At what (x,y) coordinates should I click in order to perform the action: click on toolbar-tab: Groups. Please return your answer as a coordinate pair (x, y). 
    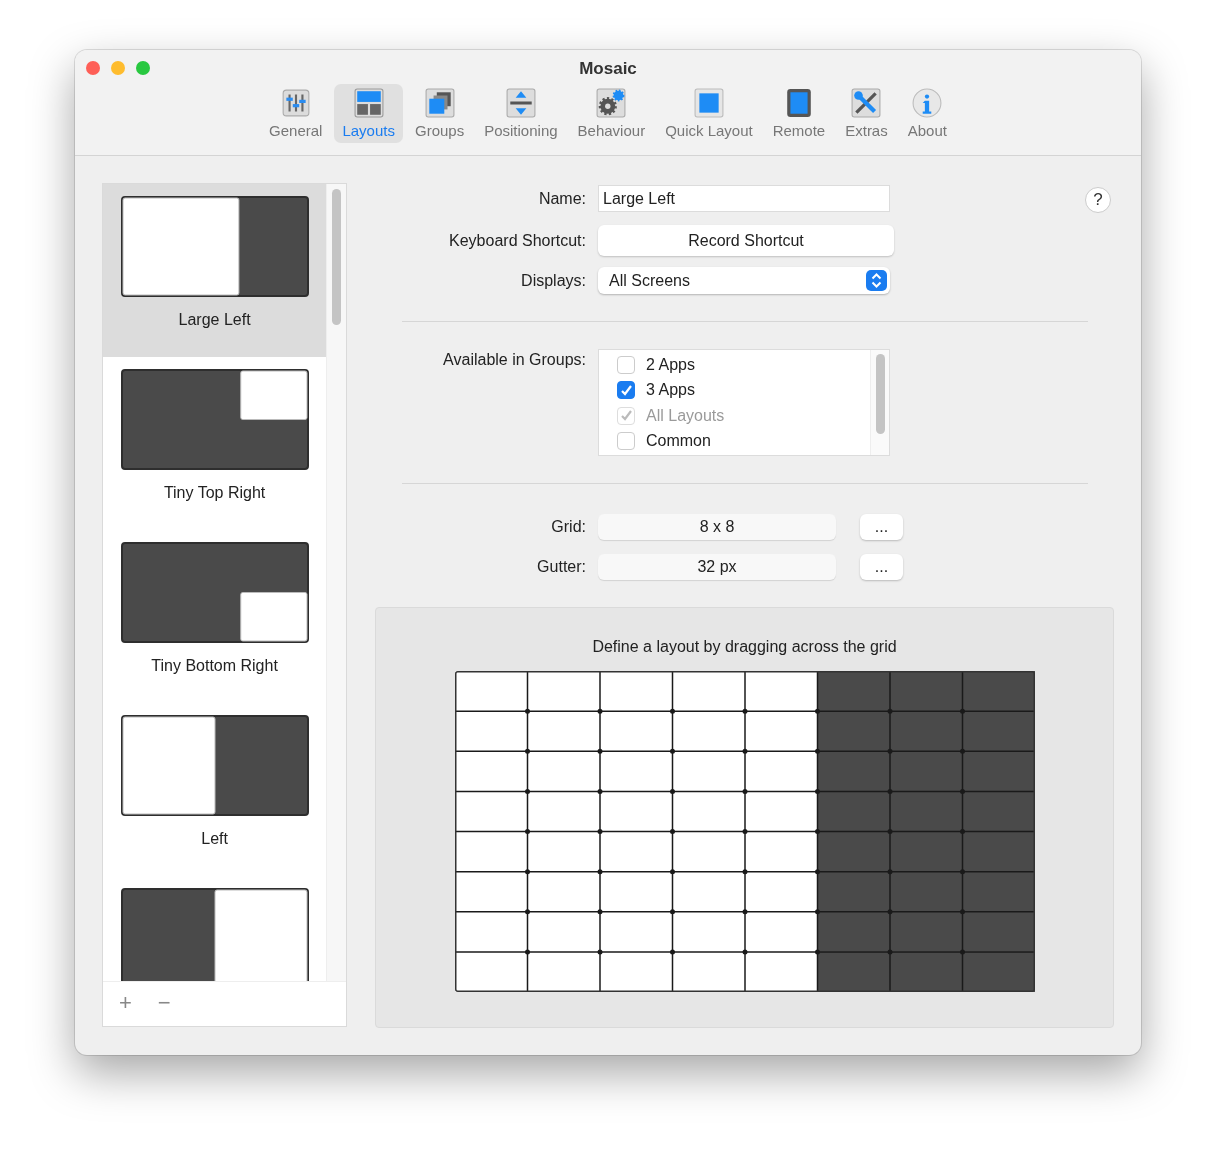
    Looking at the image, I should click on (440, 113).